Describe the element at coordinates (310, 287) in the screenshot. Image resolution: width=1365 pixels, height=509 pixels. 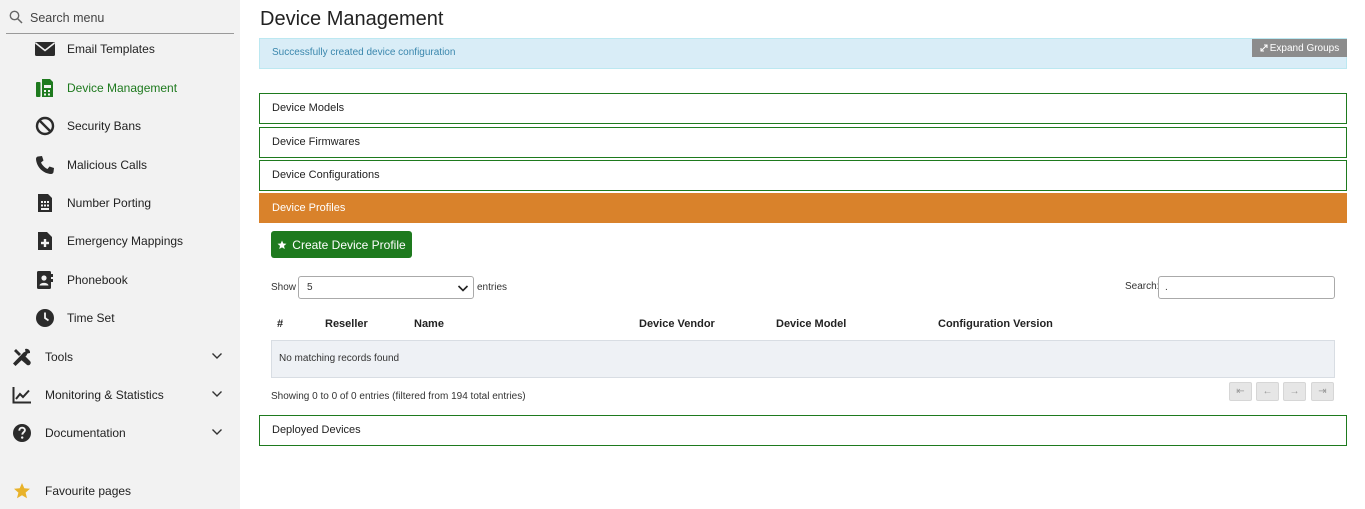
I see `select-value: 5` at that location.